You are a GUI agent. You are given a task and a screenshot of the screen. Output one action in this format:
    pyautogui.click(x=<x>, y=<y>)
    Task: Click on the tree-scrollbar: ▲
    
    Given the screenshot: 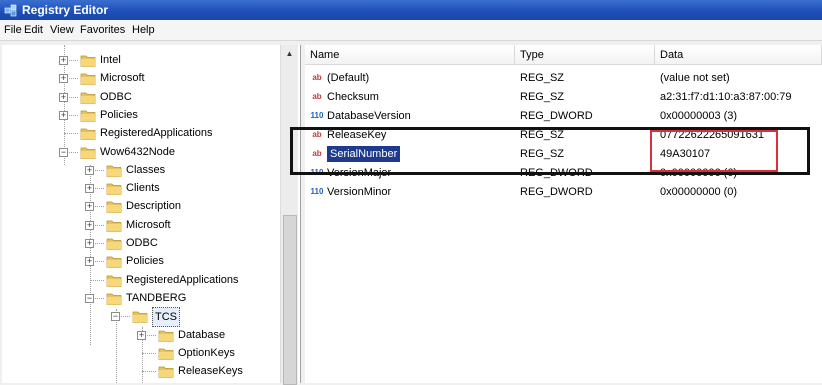 What is the action you would take?
    pyautogui.click(x=289, y=215)
    